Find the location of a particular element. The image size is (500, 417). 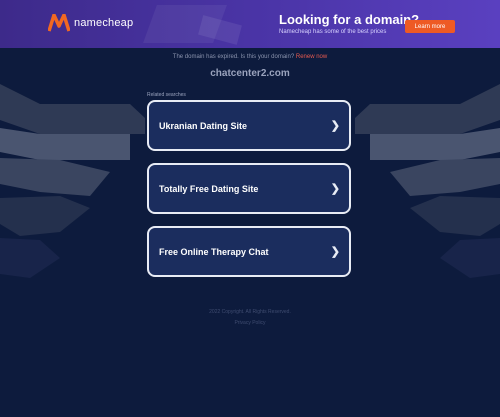

privacy-policy-link: Privacy Policy is located at coordinates (250, 323).